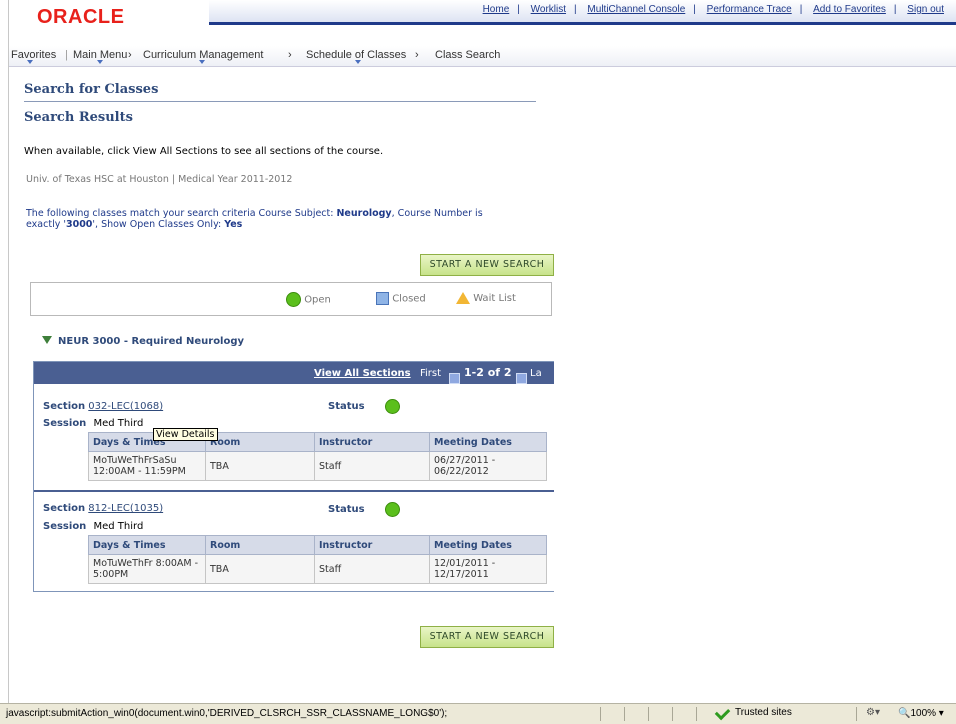 This screenshot has height=724, width=956. What do you see at coordinates (904, 713) in the screenshot?
I see `zoom-icon: 🔍` at bounding box center [904, 713].